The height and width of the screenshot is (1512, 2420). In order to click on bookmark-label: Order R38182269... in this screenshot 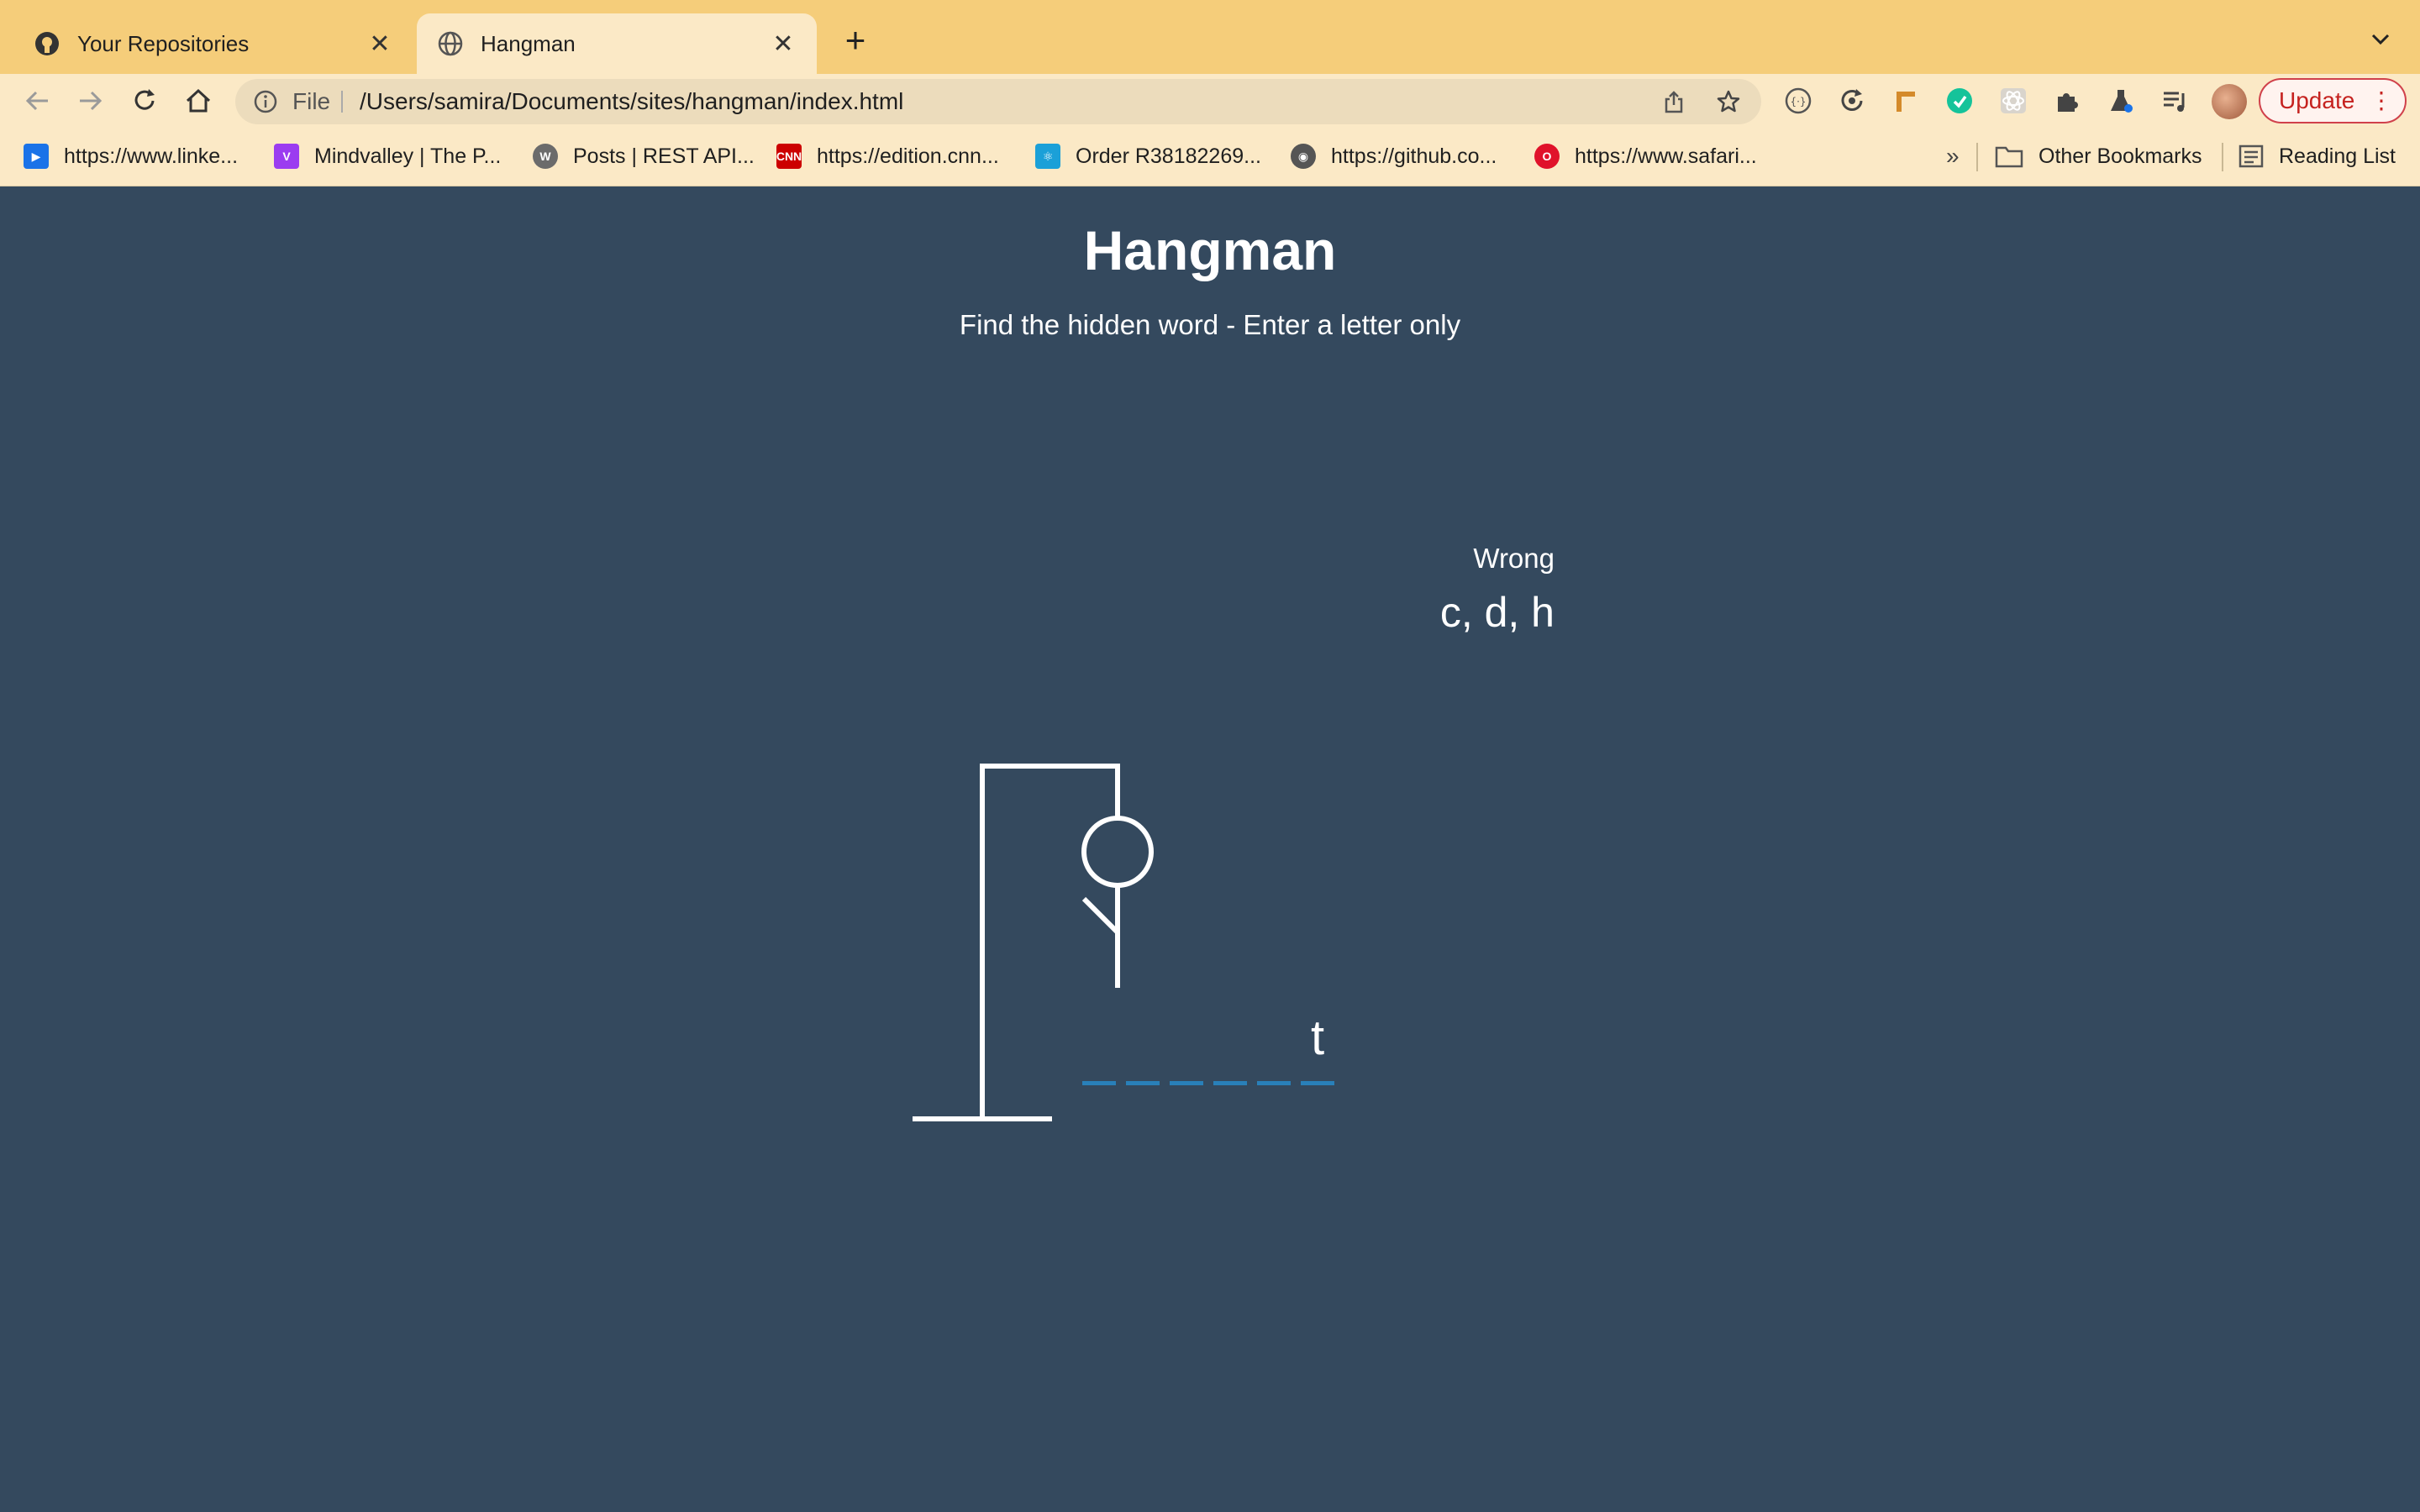, I will do `click(1168, 156)`.